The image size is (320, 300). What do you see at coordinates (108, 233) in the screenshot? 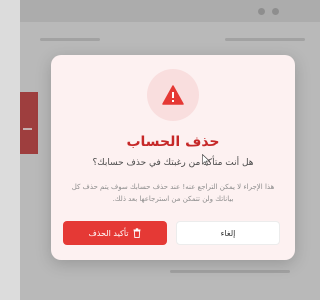
I see `confirm-delete-label: تأكيد الحذف` at bounding box center [108, 233].